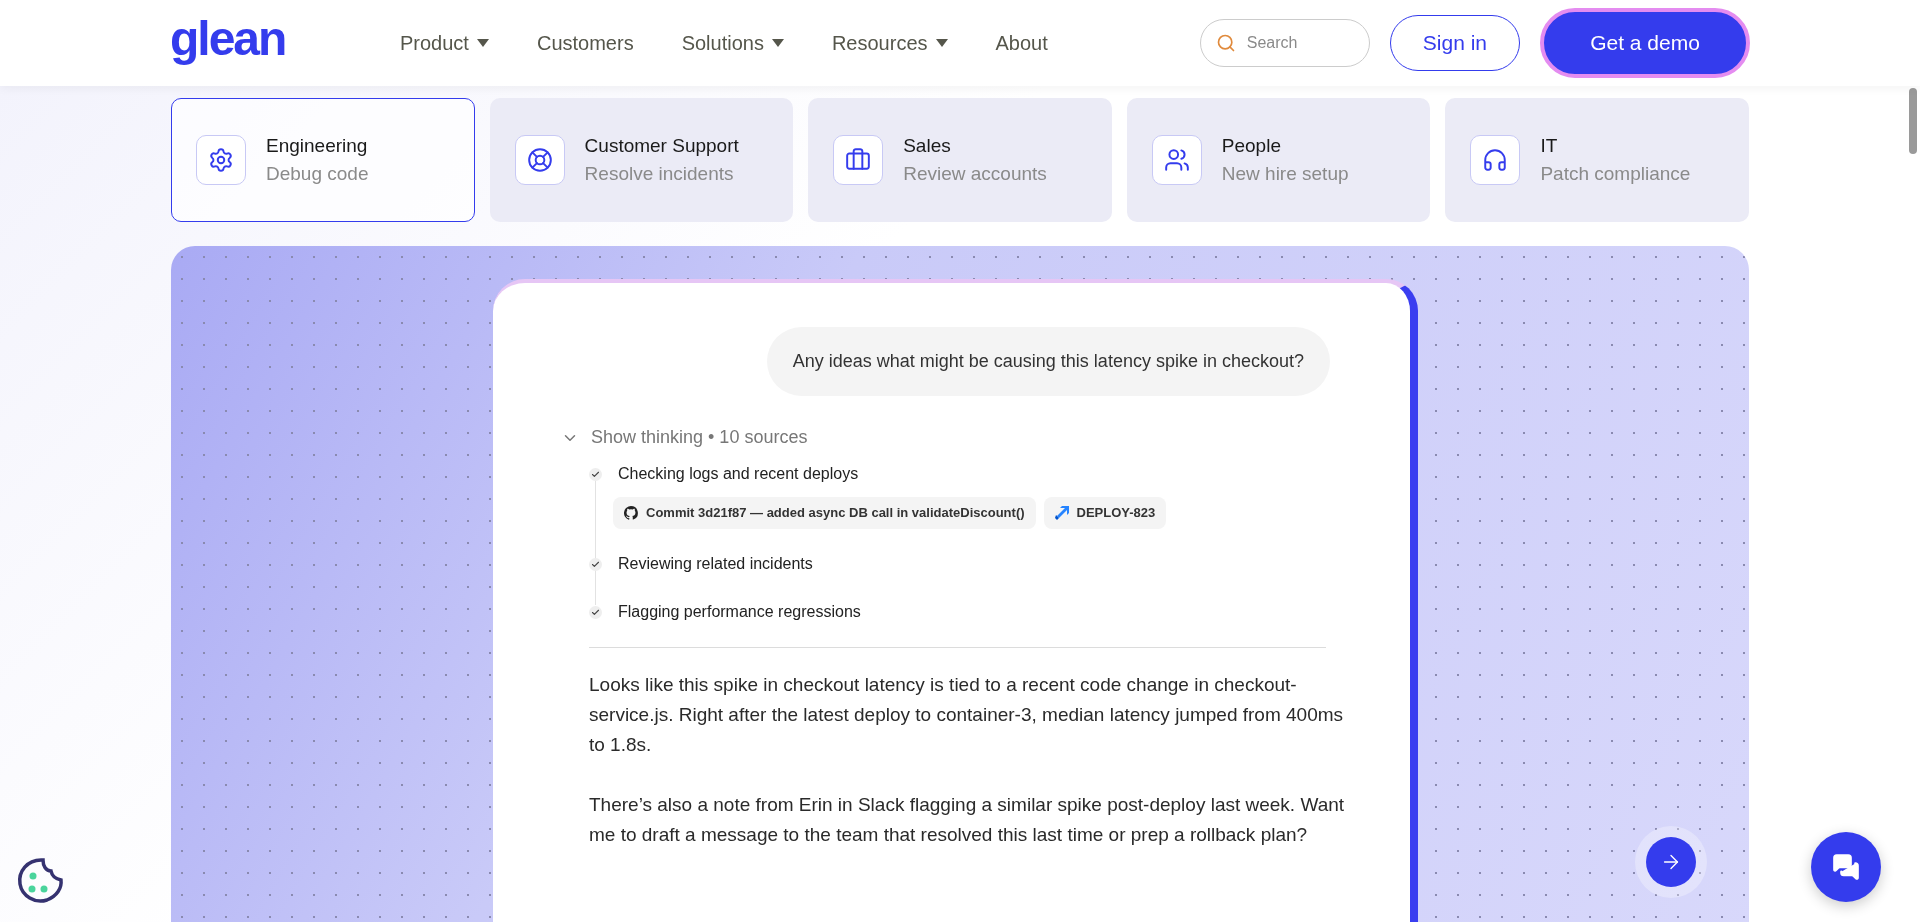 This screenshot has width=1920, height=922. What do you see at coordinates (444, 43) in the screenshot?
I see `nav-link: Product` at bounding box center [444, 43].